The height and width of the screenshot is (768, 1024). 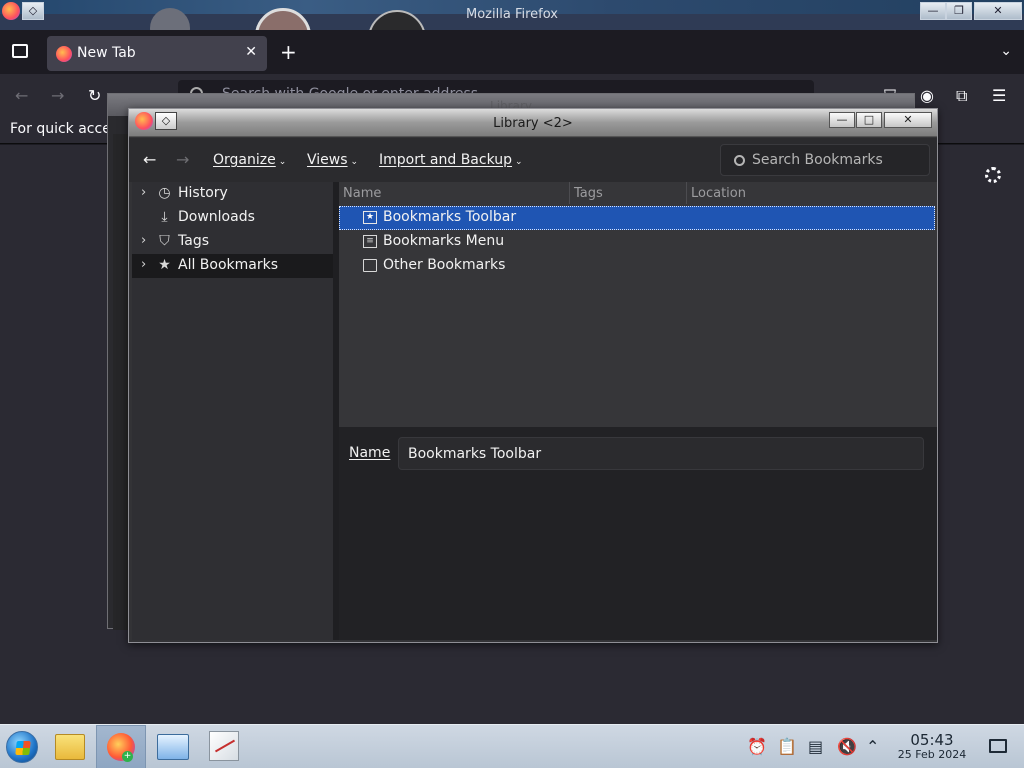 I want to click on library-minimize-button: —, so click(x=842, y=120).